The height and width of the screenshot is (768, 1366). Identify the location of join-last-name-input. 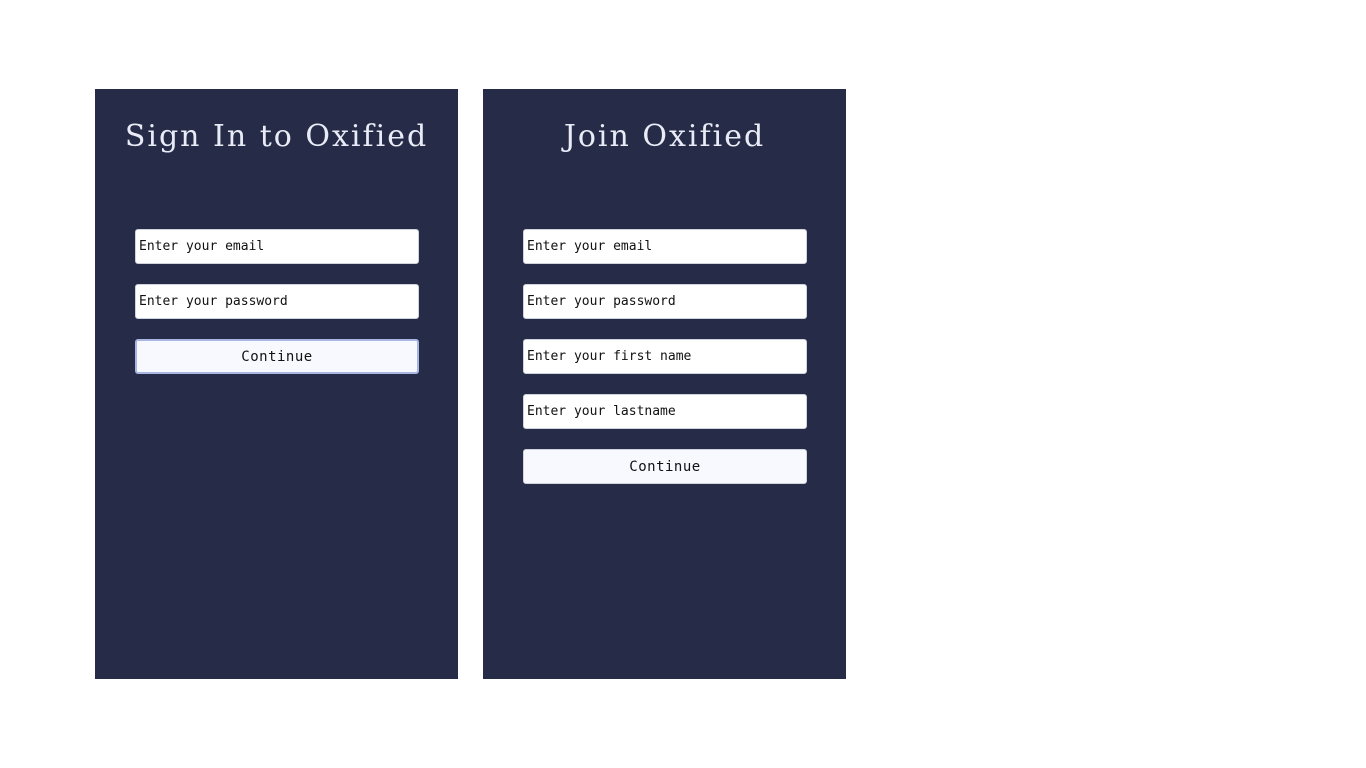
(665, 411).